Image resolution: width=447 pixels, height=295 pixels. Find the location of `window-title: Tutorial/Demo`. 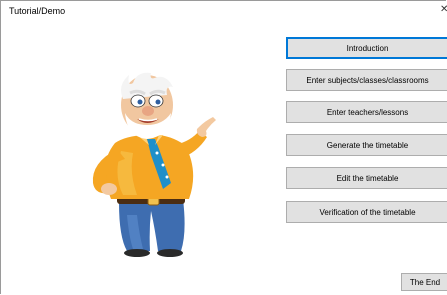

window-title: Tutorial/Demo is located at coordinates (37, 11).